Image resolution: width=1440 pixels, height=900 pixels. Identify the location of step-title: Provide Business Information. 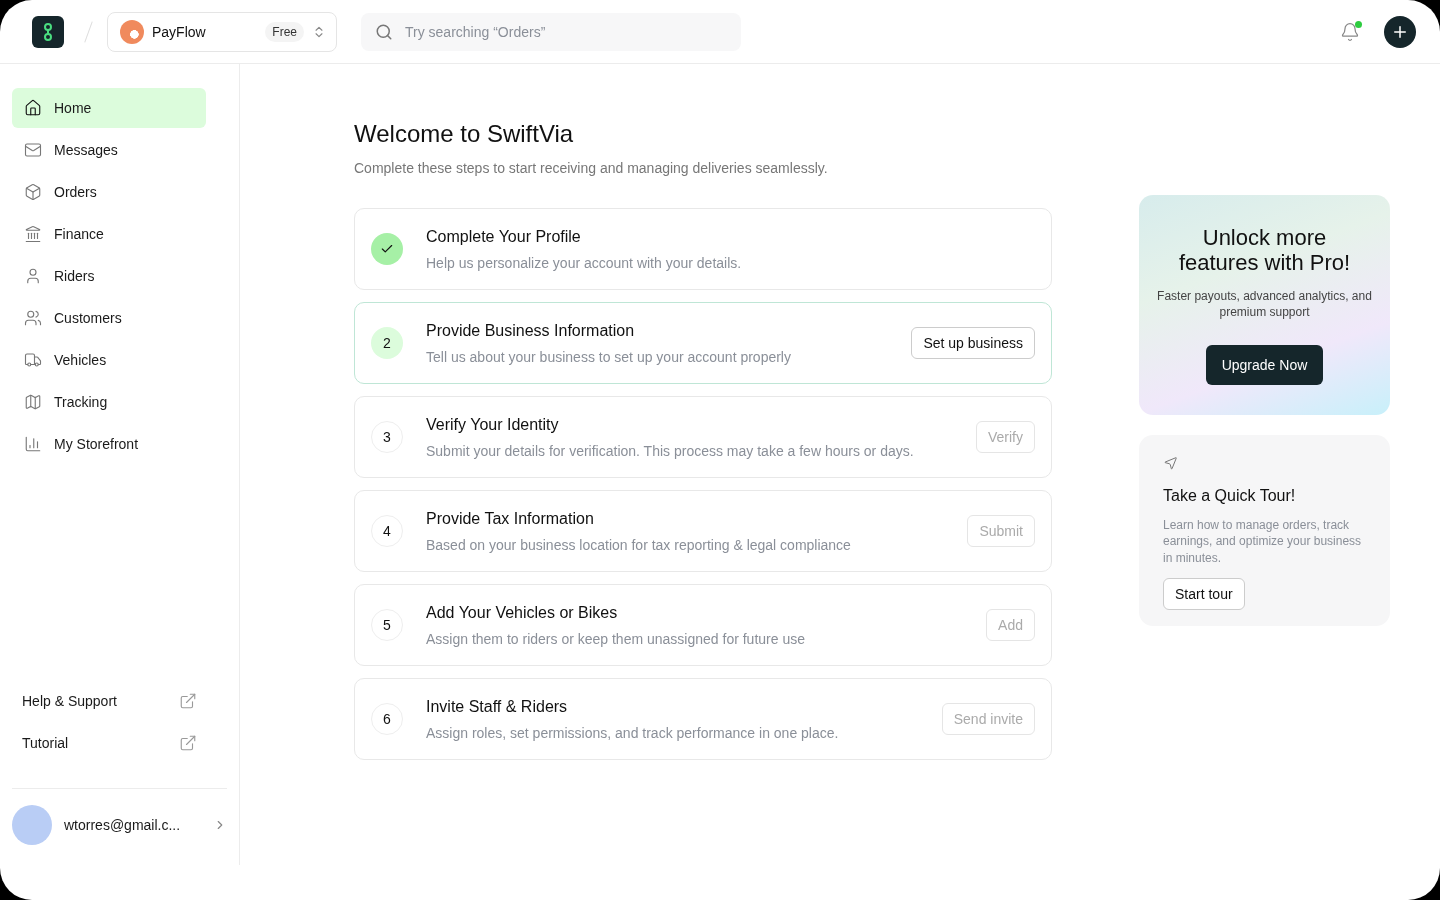
(531, 330).